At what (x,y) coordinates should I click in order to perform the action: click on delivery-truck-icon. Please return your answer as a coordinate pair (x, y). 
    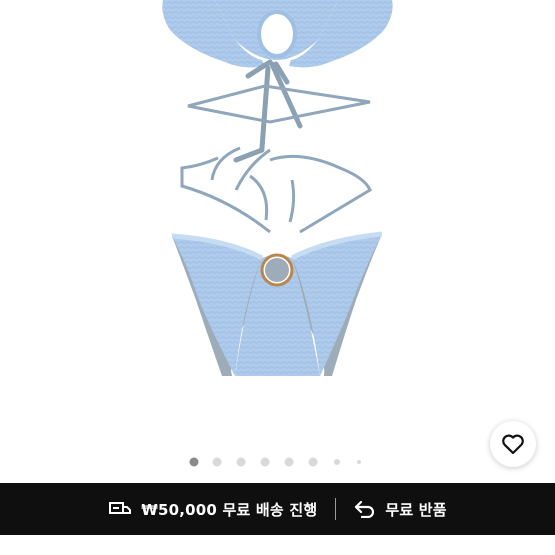
    Looking at the image, I should click on (120, 508).